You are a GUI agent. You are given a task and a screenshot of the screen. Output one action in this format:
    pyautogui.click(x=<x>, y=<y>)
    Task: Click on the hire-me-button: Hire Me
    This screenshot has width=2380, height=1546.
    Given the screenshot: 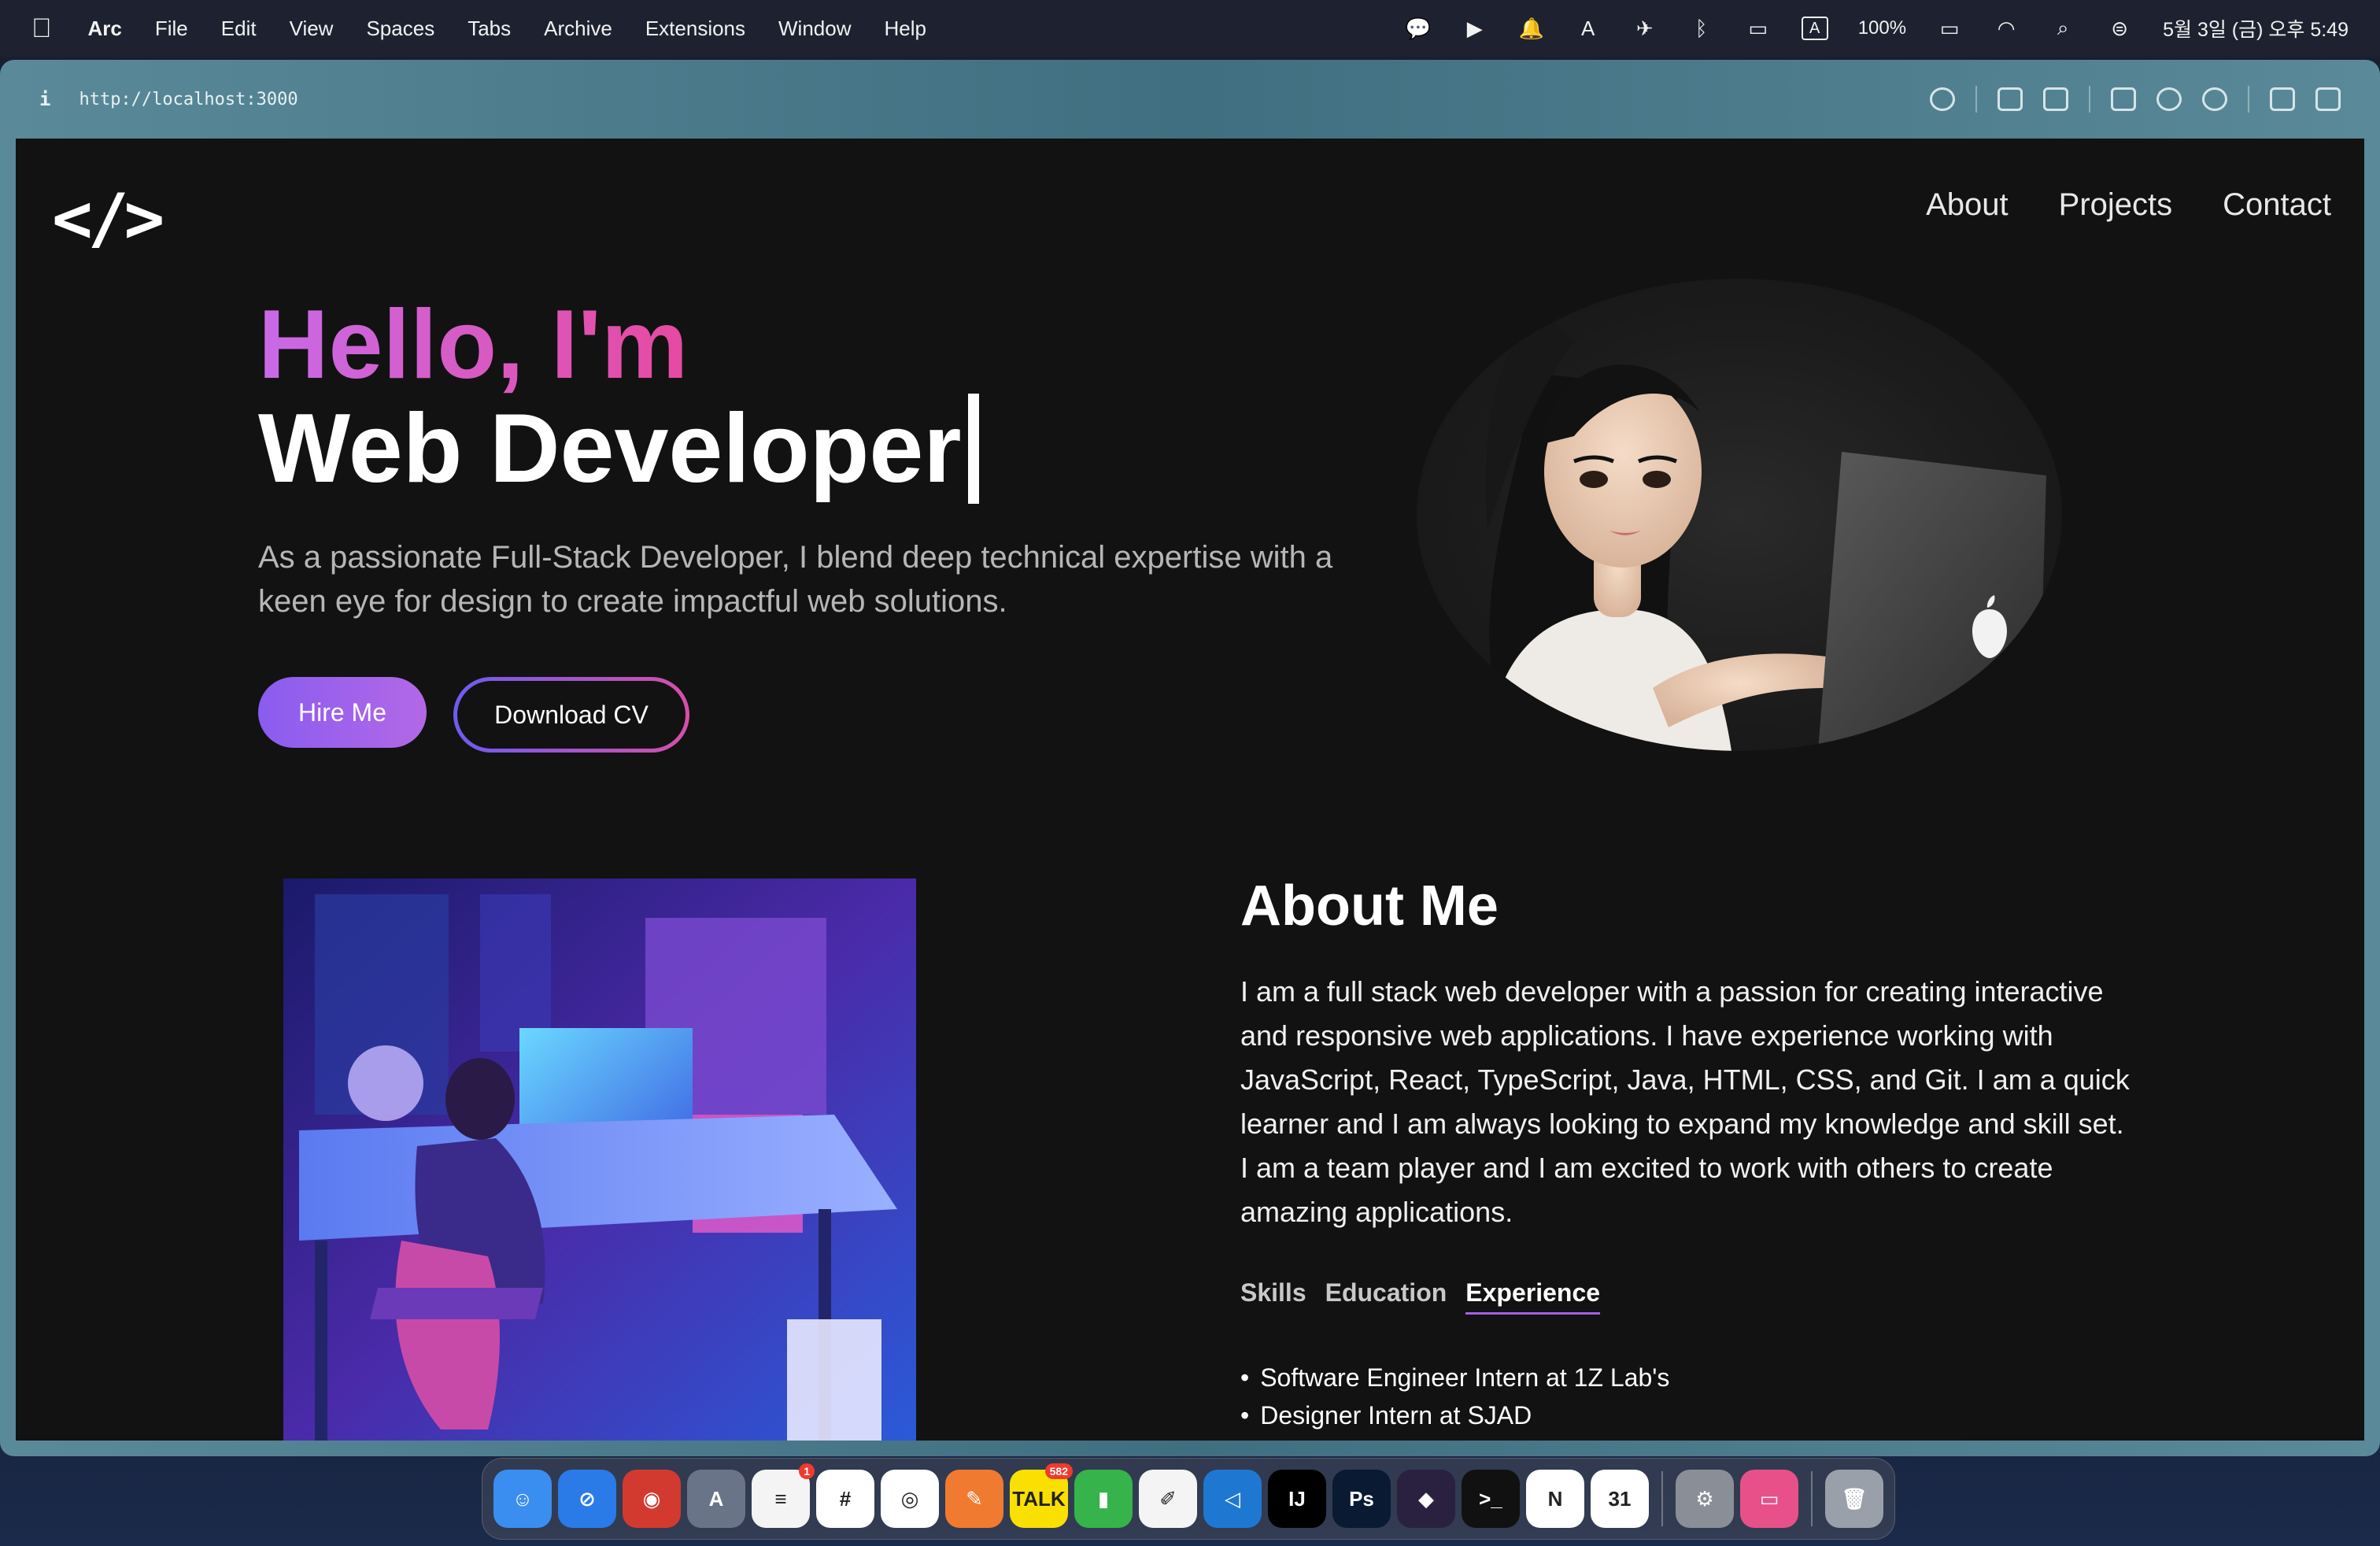 What is the action you would take?
    pyautogui.click(x=342, y=712)
    